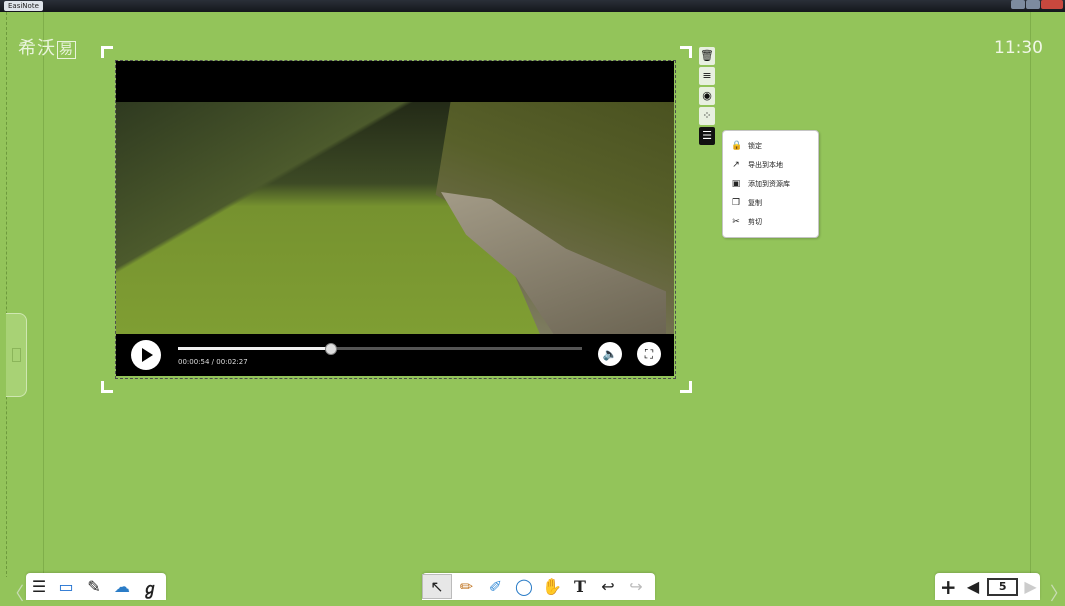 The image size is (1065, 606). I want to click on redo-icon: ↪, so click(636, 586).